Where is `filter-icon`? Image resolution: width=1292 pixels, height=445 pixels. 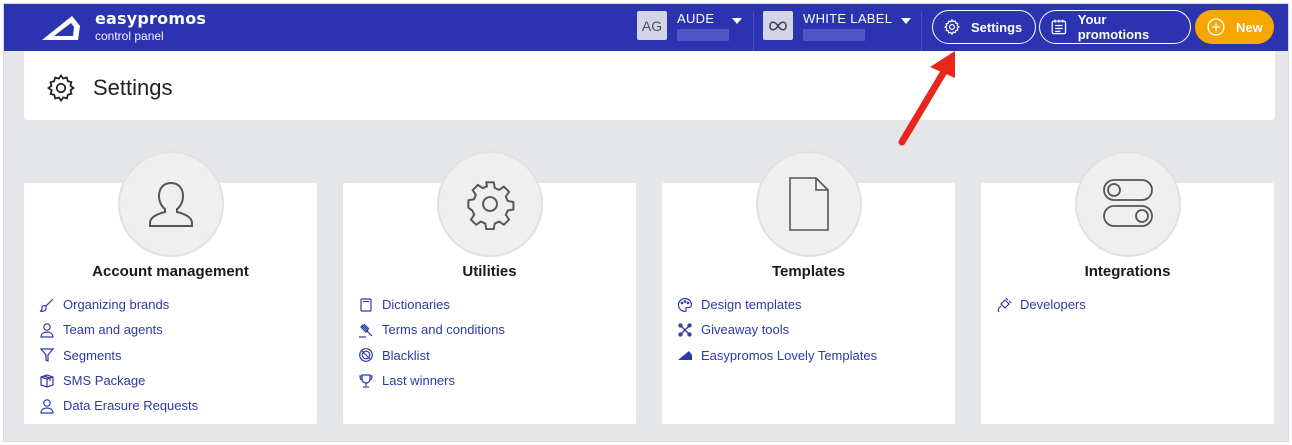
filter-icon is located at coordinates (47, 355).